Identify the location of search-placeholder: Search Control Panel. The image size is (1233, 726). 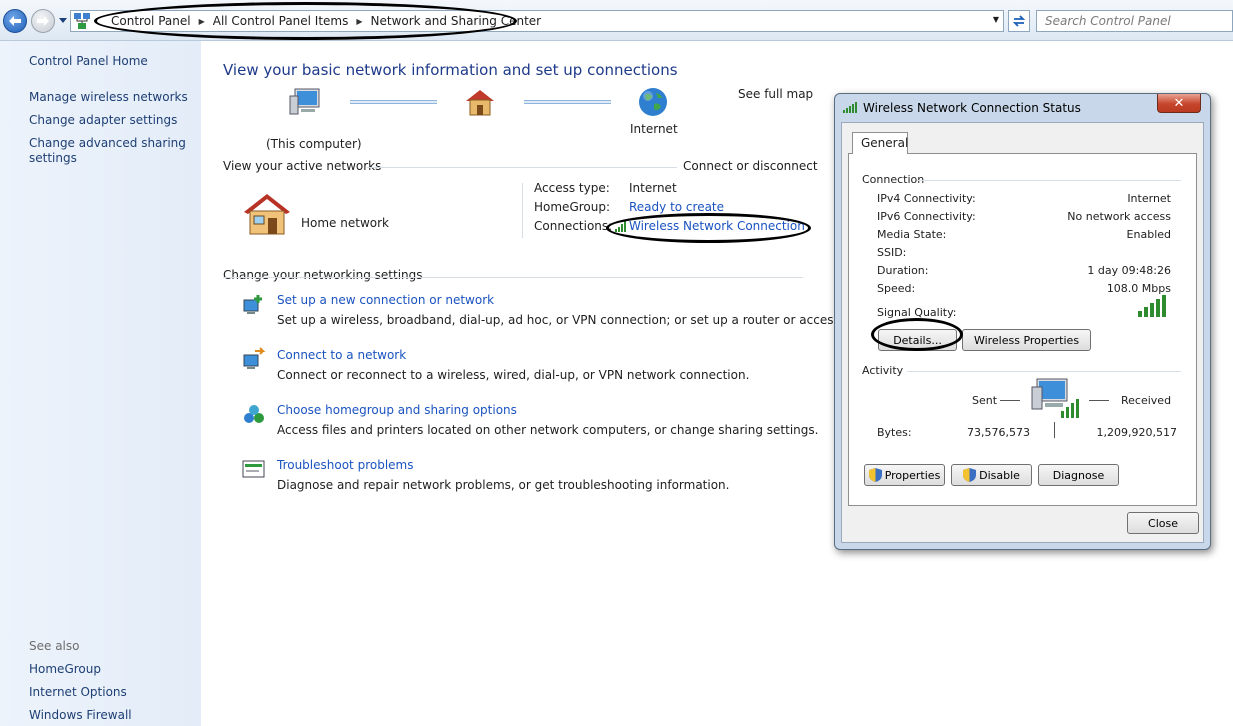
(1108, 21).